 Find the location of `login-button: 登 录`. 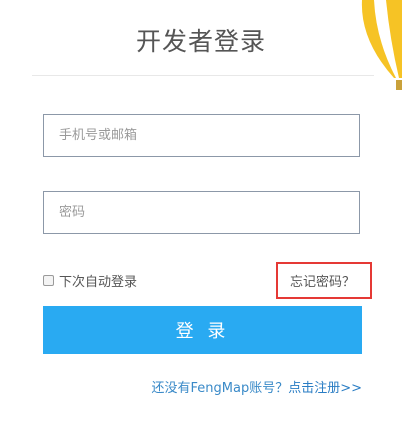

login-button: 登 录 is located at coordinates (202, 330).